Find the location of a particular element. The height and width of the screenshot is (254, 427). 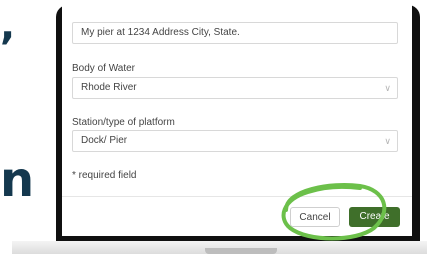

station-type-label: Station/type of platform is located at coordinates (123, 122).